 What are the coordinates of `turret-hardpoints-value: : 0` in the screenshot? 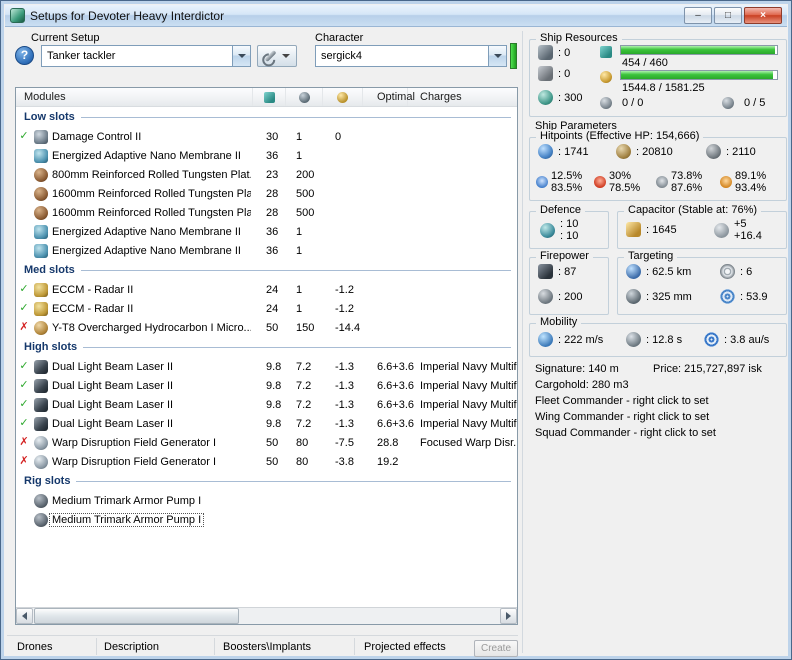 It's located at (564, 52).